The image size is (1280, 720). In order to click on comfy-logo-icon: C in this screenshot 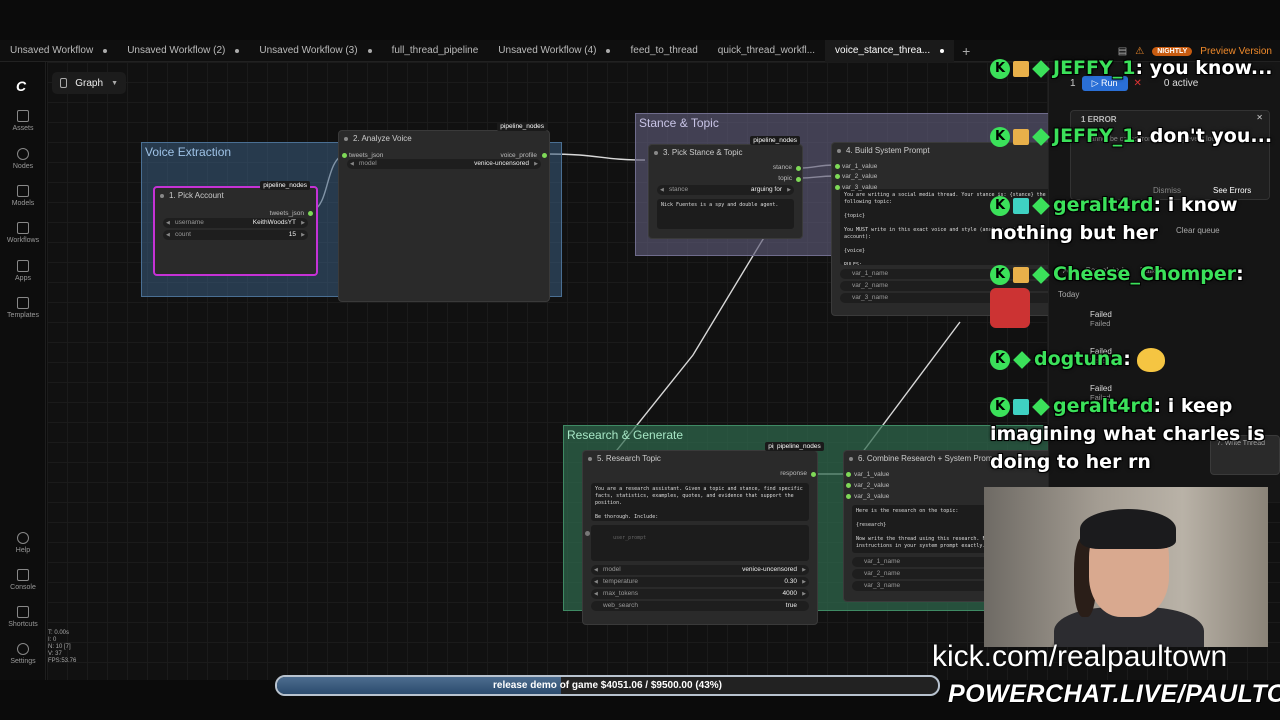, I will do `click(24, 86)`.